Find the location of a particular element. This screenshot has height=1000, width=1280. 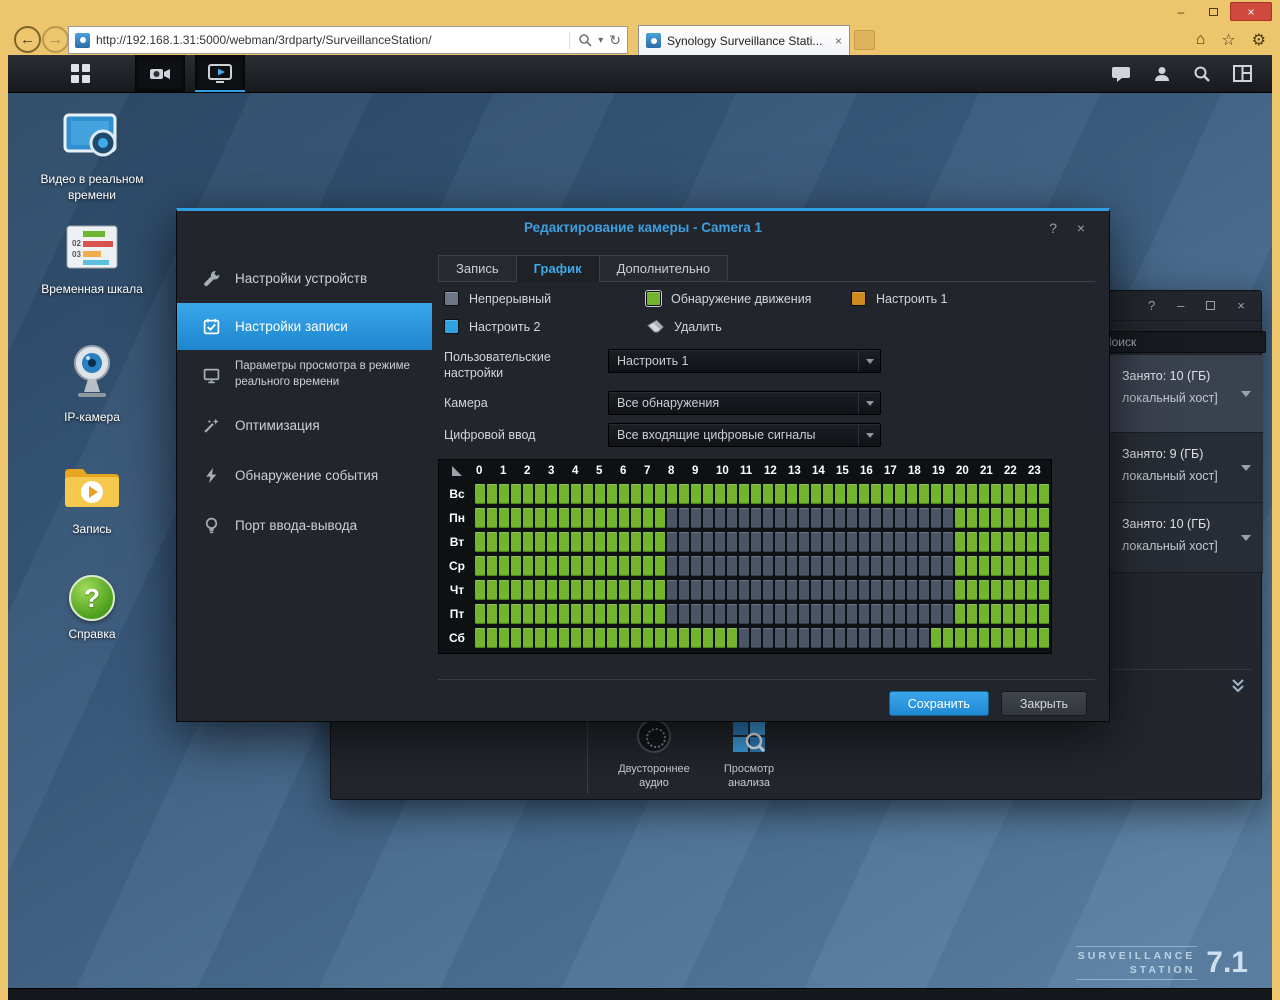

day-label: Сб is located at coordinates (457, 638).